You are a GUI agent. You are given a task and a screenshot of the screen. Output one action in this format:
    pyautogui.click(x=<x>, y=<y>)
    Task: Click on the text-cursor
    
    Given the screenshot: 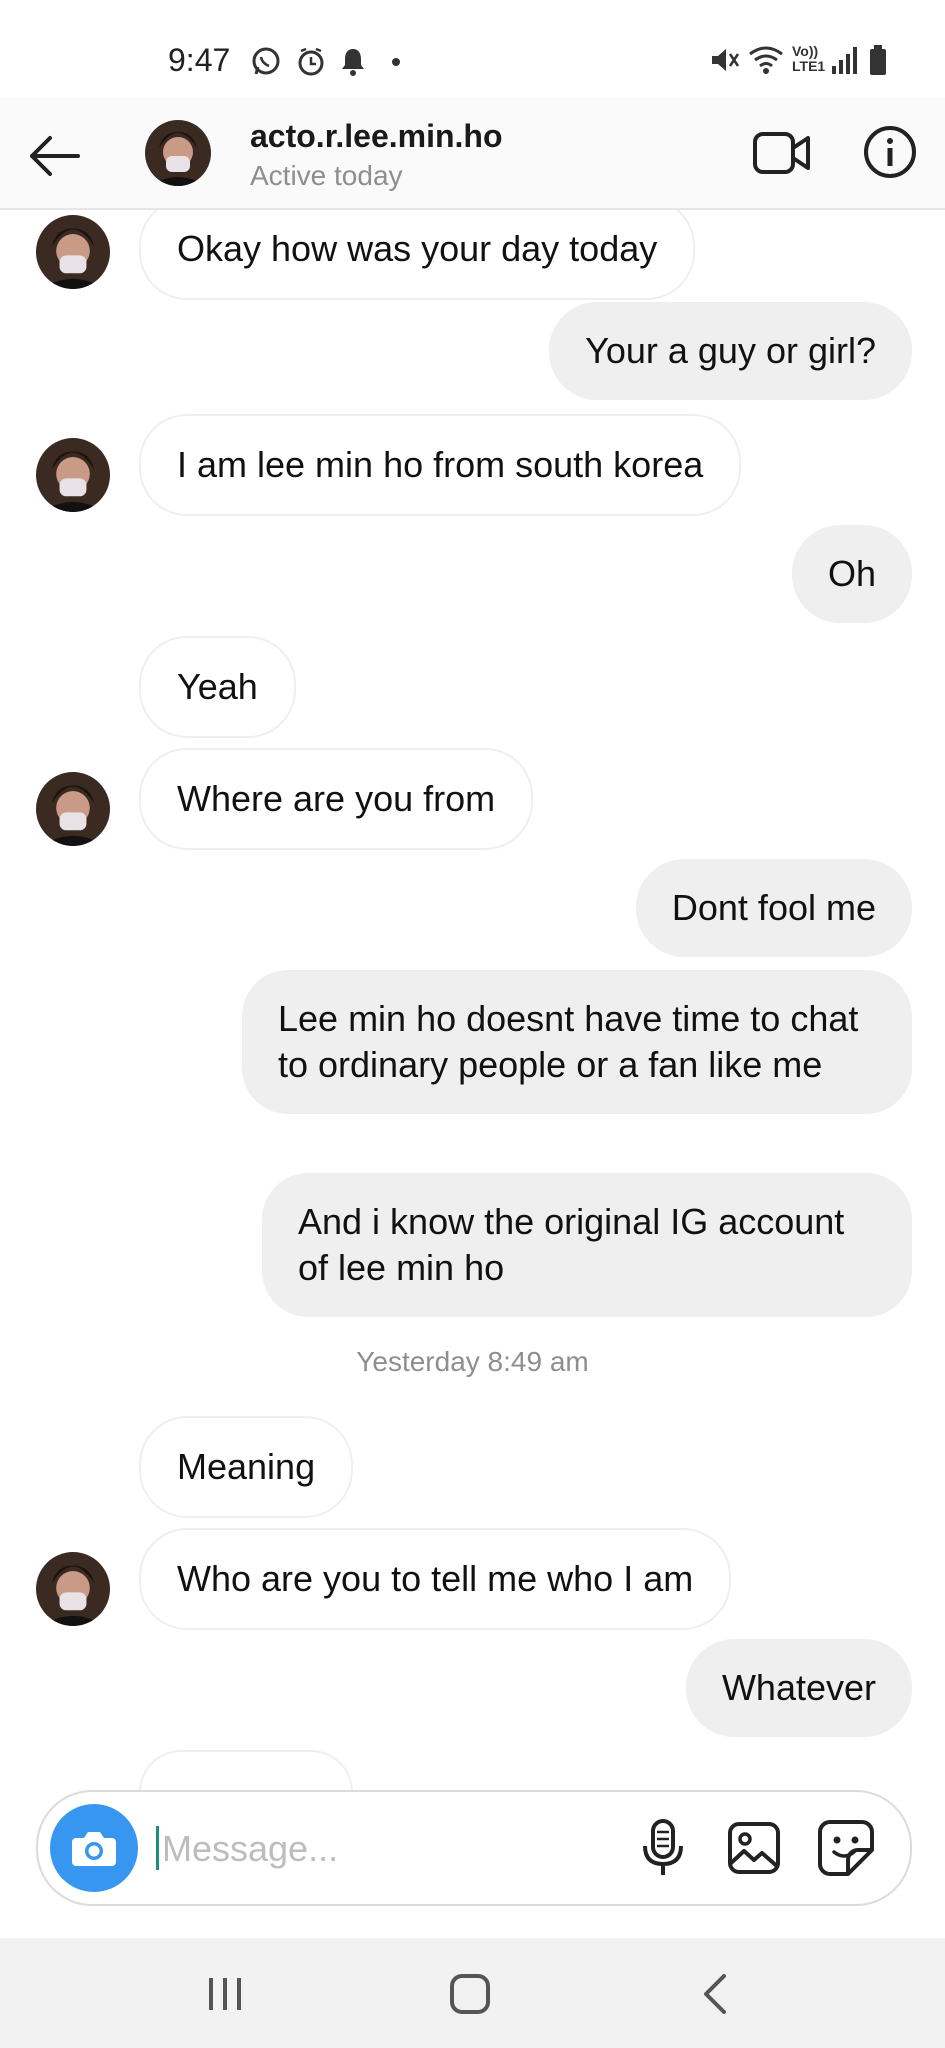 What is the action you would take?
    pyautogui.click(x=157, y=1848)
    